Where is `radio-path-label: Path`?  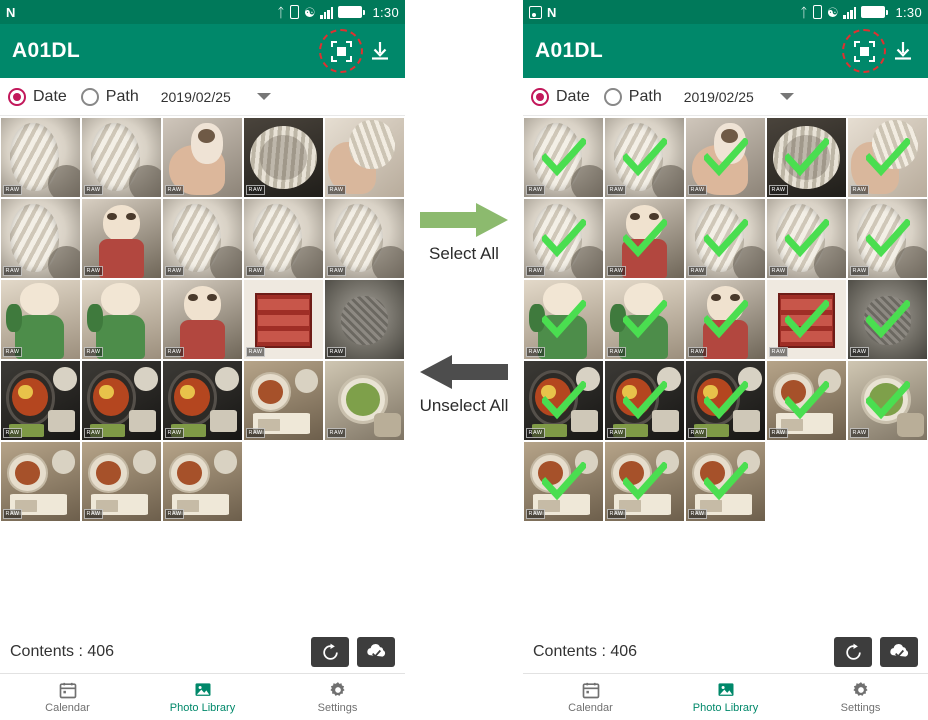 radio-path-label: Path is located at coordinates (645, 96).